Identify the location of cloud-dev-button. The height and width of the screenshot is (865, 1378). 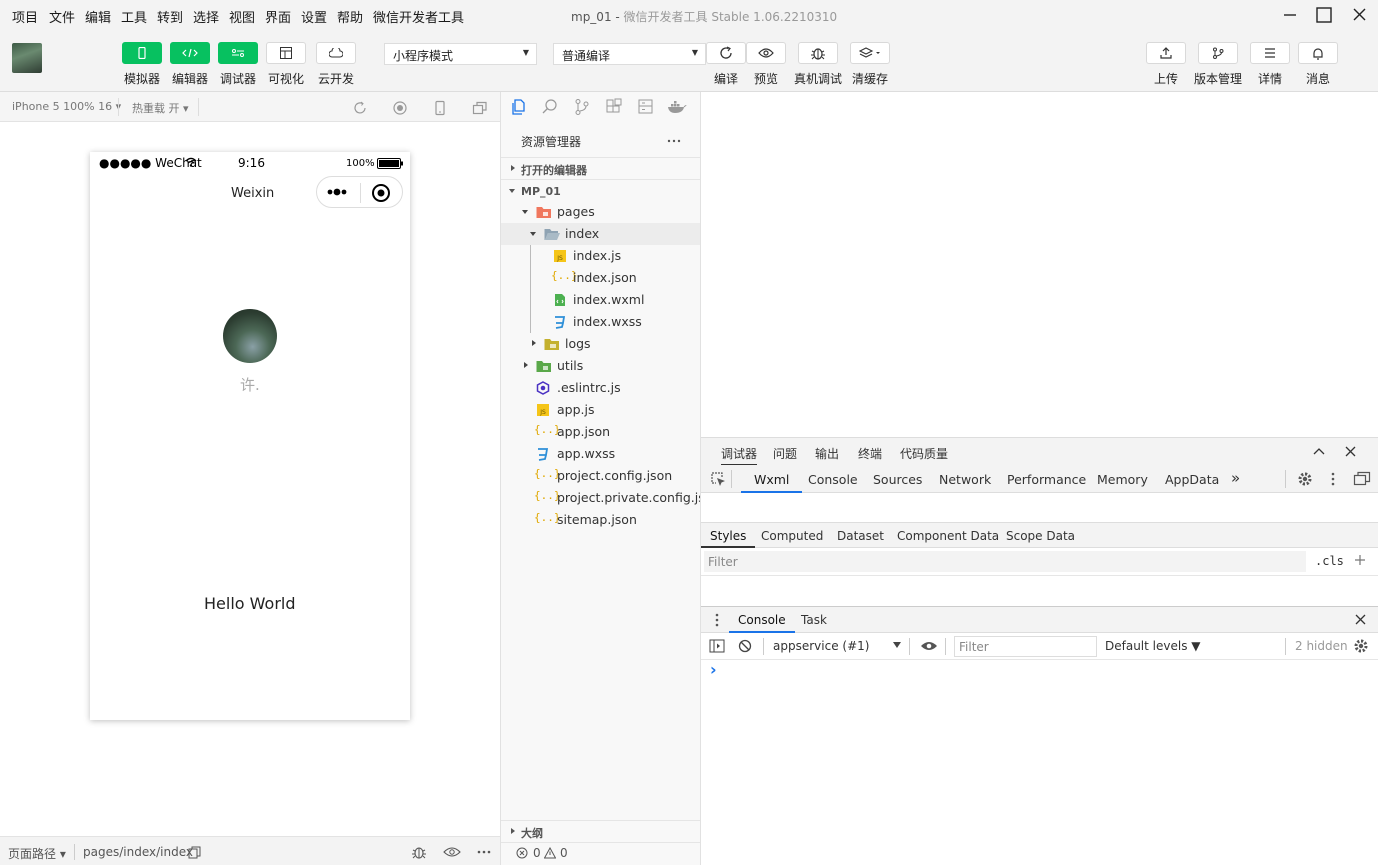
(336, 53).